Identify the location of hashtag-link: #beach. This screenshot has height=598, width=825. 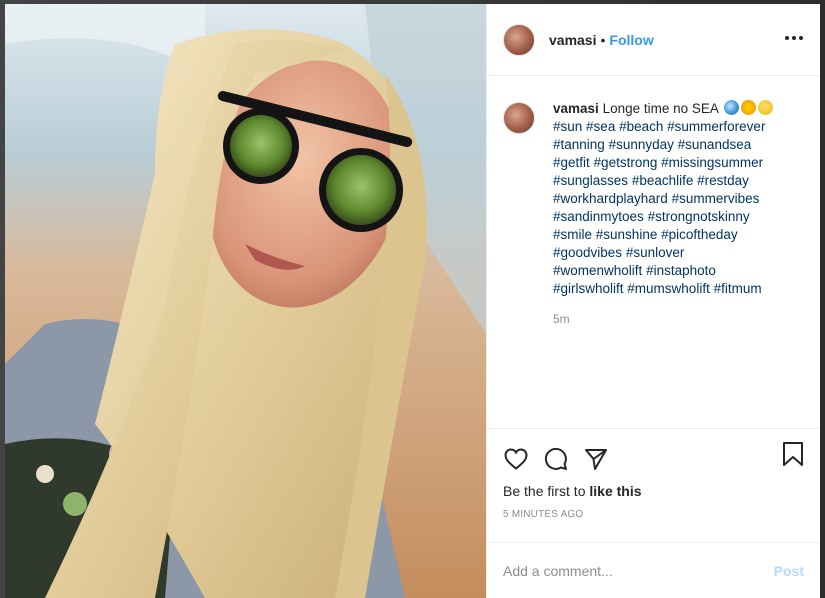
(641, 126).